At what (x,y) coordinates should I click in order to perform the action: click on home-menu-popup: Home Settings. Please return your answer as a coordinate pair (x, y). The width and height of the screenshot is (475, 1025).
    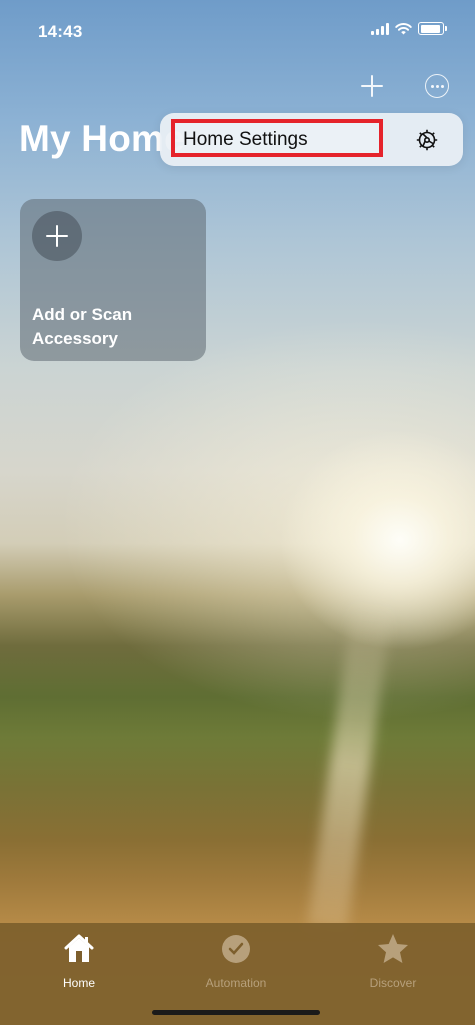
    Looking at the image, I should click on (311, 139).